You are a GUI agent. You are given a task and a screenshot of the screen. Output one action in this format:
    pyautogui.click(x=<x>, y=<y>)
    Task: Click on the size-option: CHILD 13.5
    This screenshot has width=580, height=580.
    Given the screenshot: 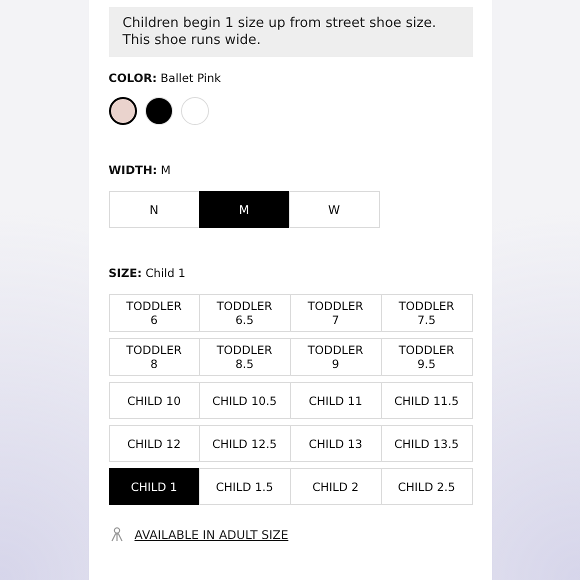 What is the action you would take?
    pyautogui.click(x=426, y=443)
    